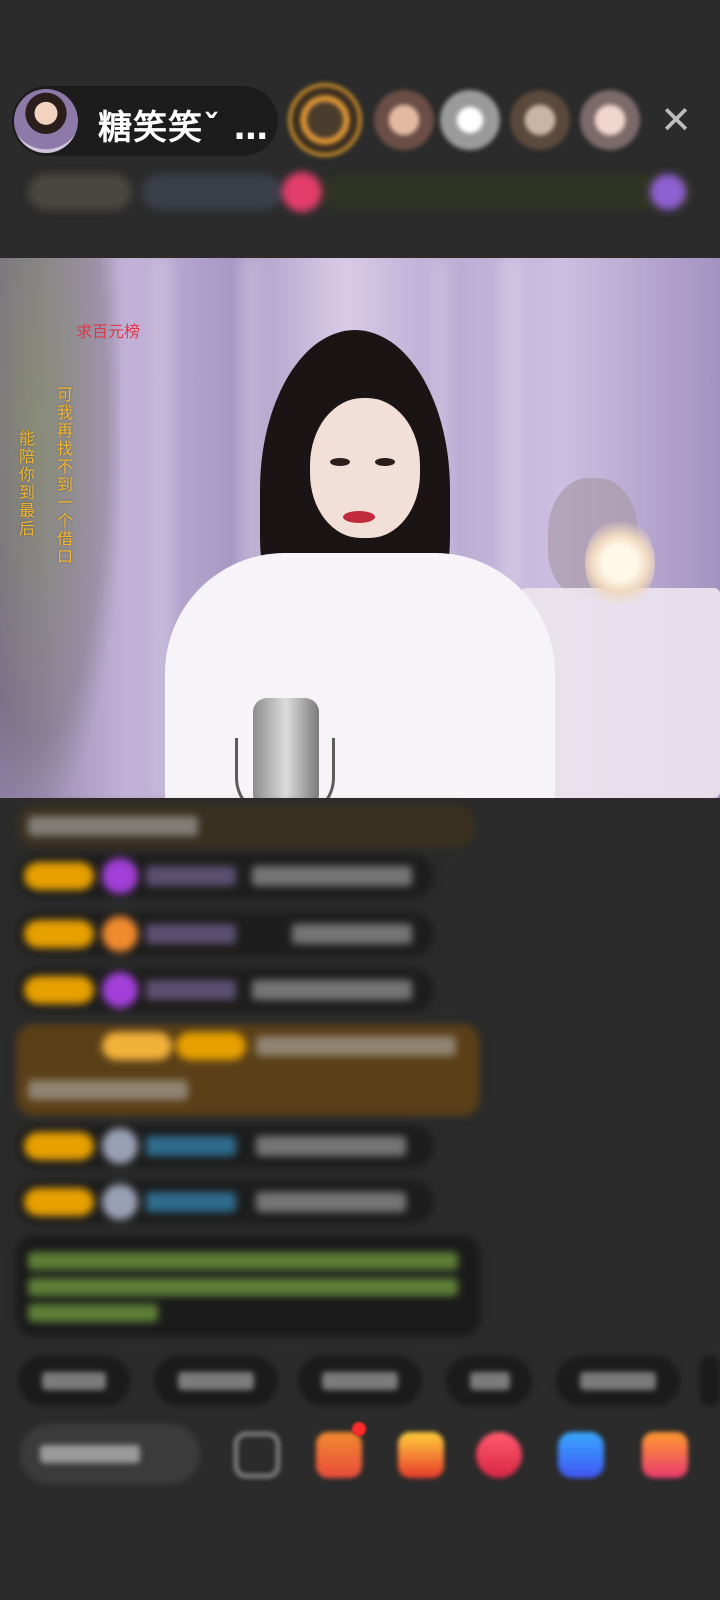  I want to click on gift-box-icon, so click(339, 1455).